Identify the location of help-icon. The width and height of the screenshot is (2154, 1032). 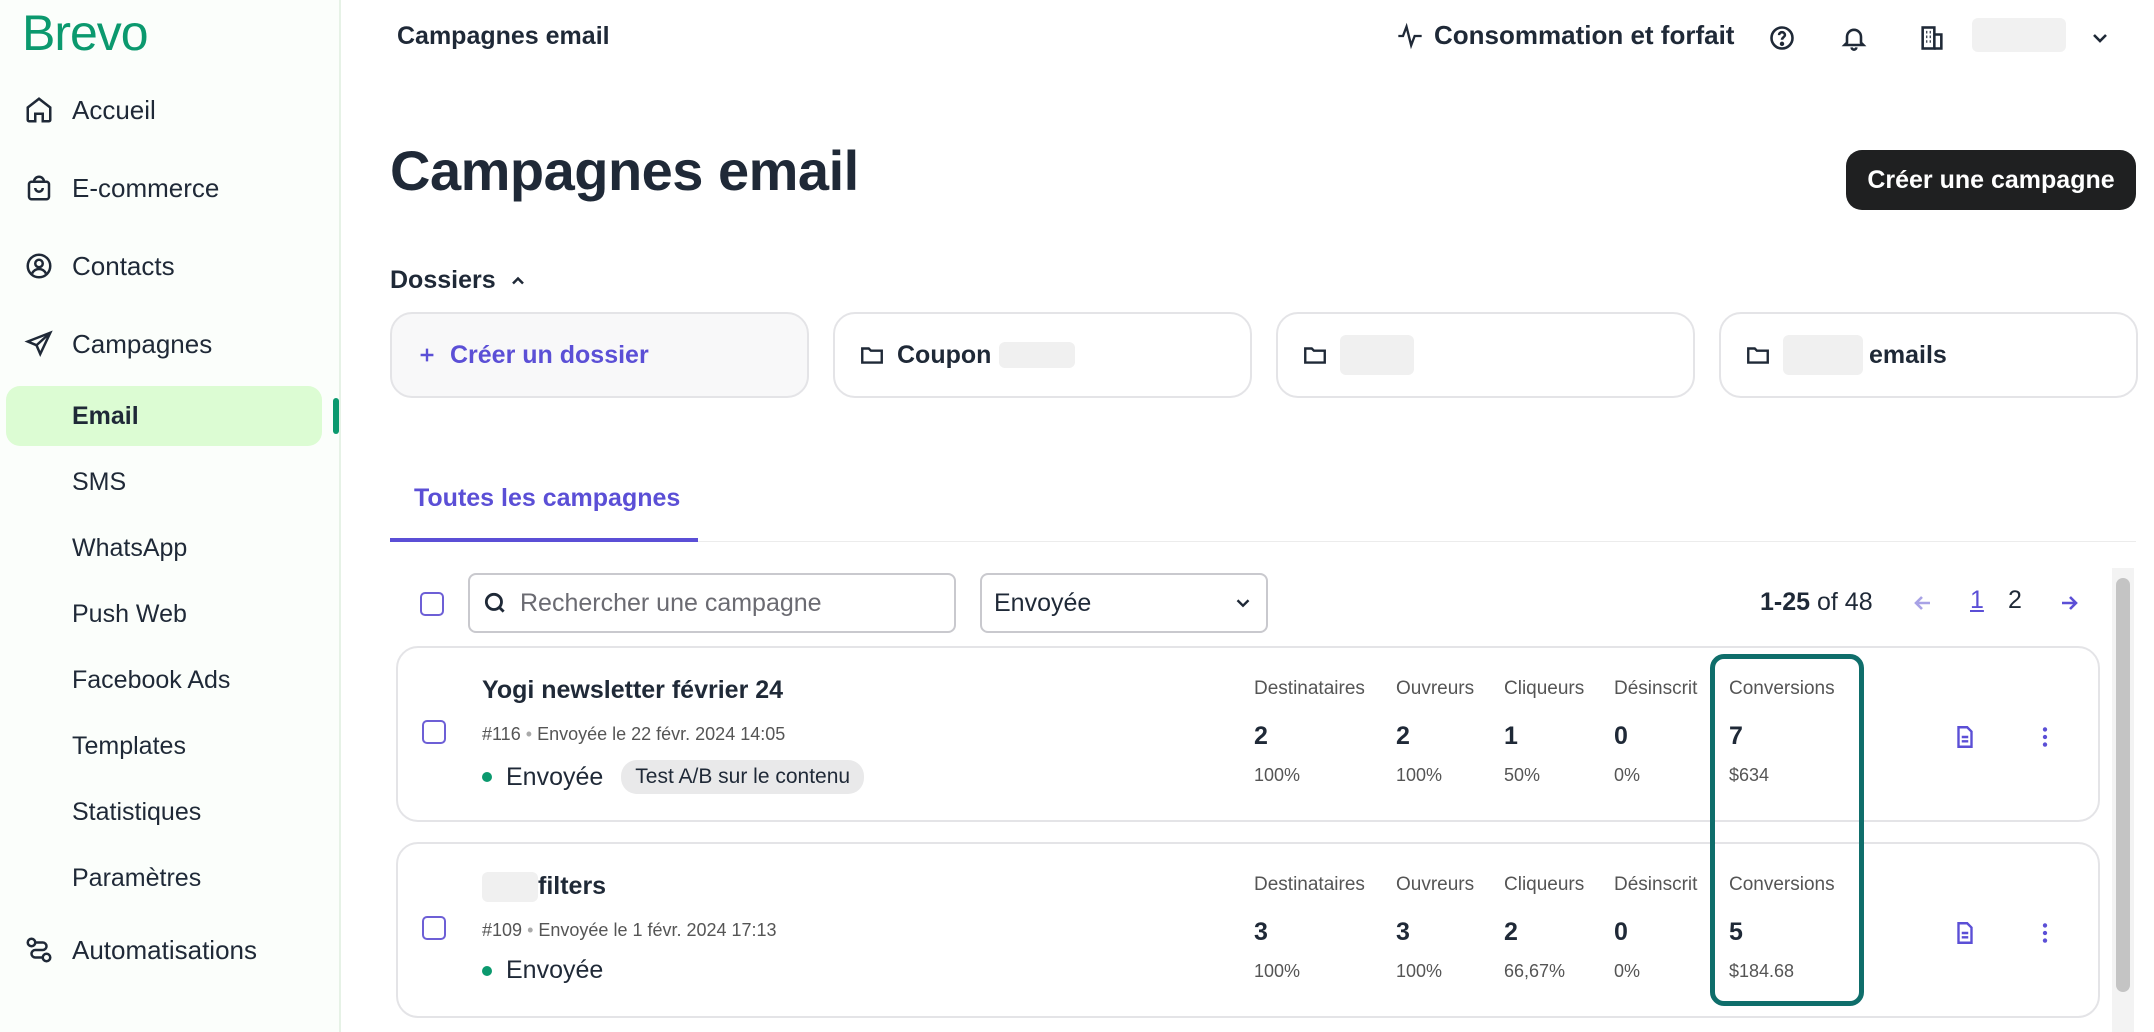
(1782, 38).